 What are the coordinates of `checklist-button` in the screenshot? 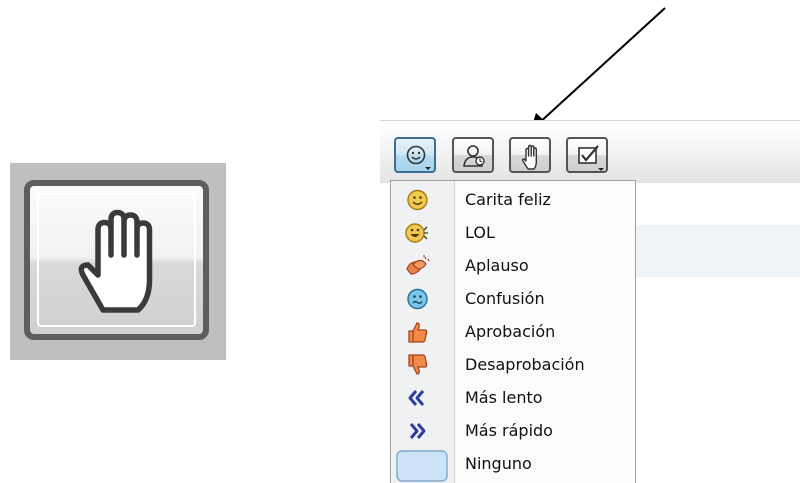 It's located at (587, 155).